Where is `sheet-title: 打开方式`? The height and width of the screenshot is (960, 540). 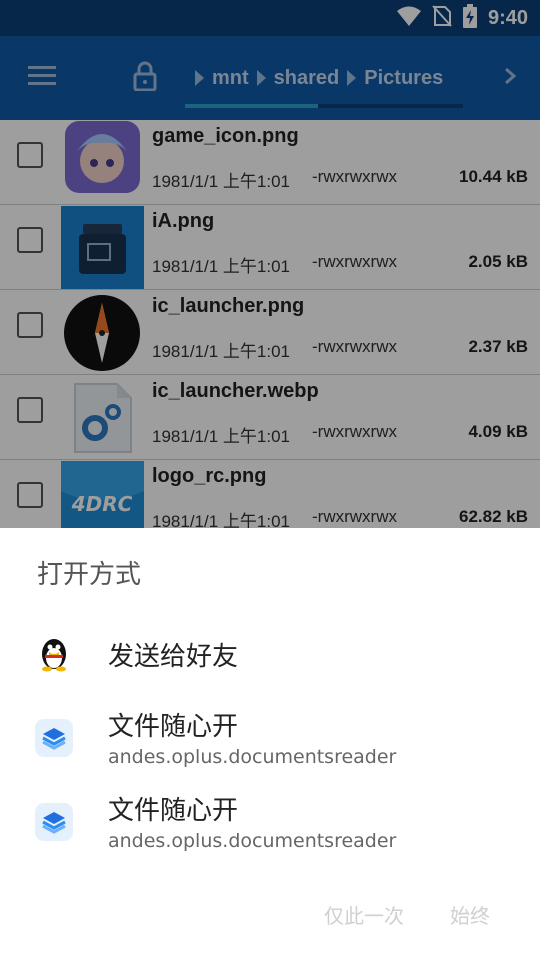
sheet-title: 打开方式 is located at coordinates (89, 575).